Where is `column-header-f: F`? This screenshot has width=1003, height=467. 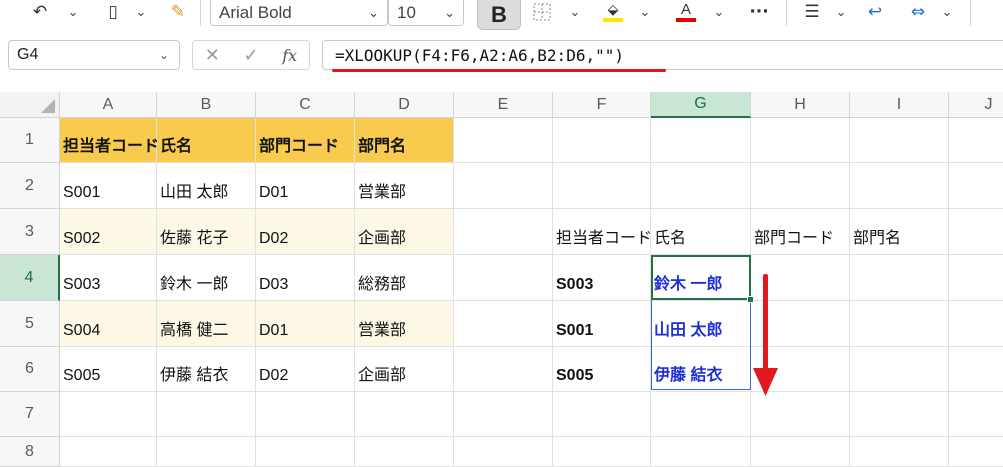 column-header-f: F is located at coordinates (602, 105).